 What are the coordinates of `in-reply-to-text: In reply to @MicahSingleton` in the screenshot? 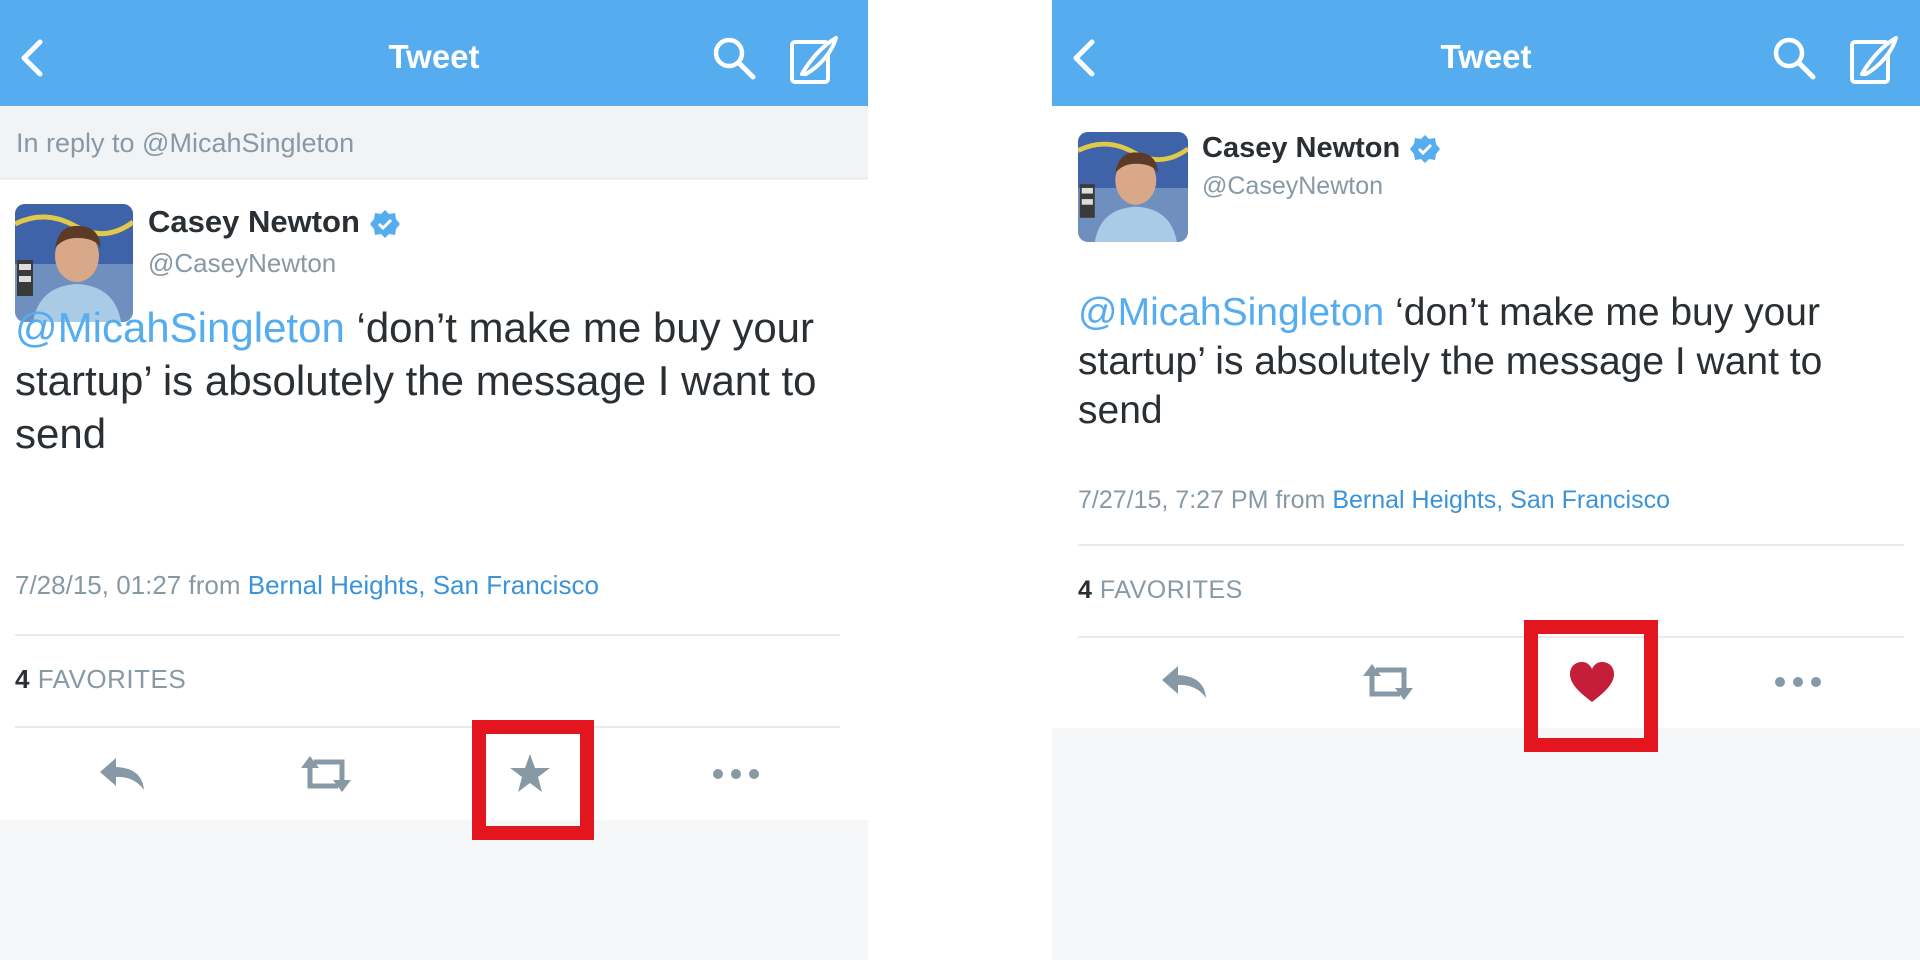 It's located at (185, 143).